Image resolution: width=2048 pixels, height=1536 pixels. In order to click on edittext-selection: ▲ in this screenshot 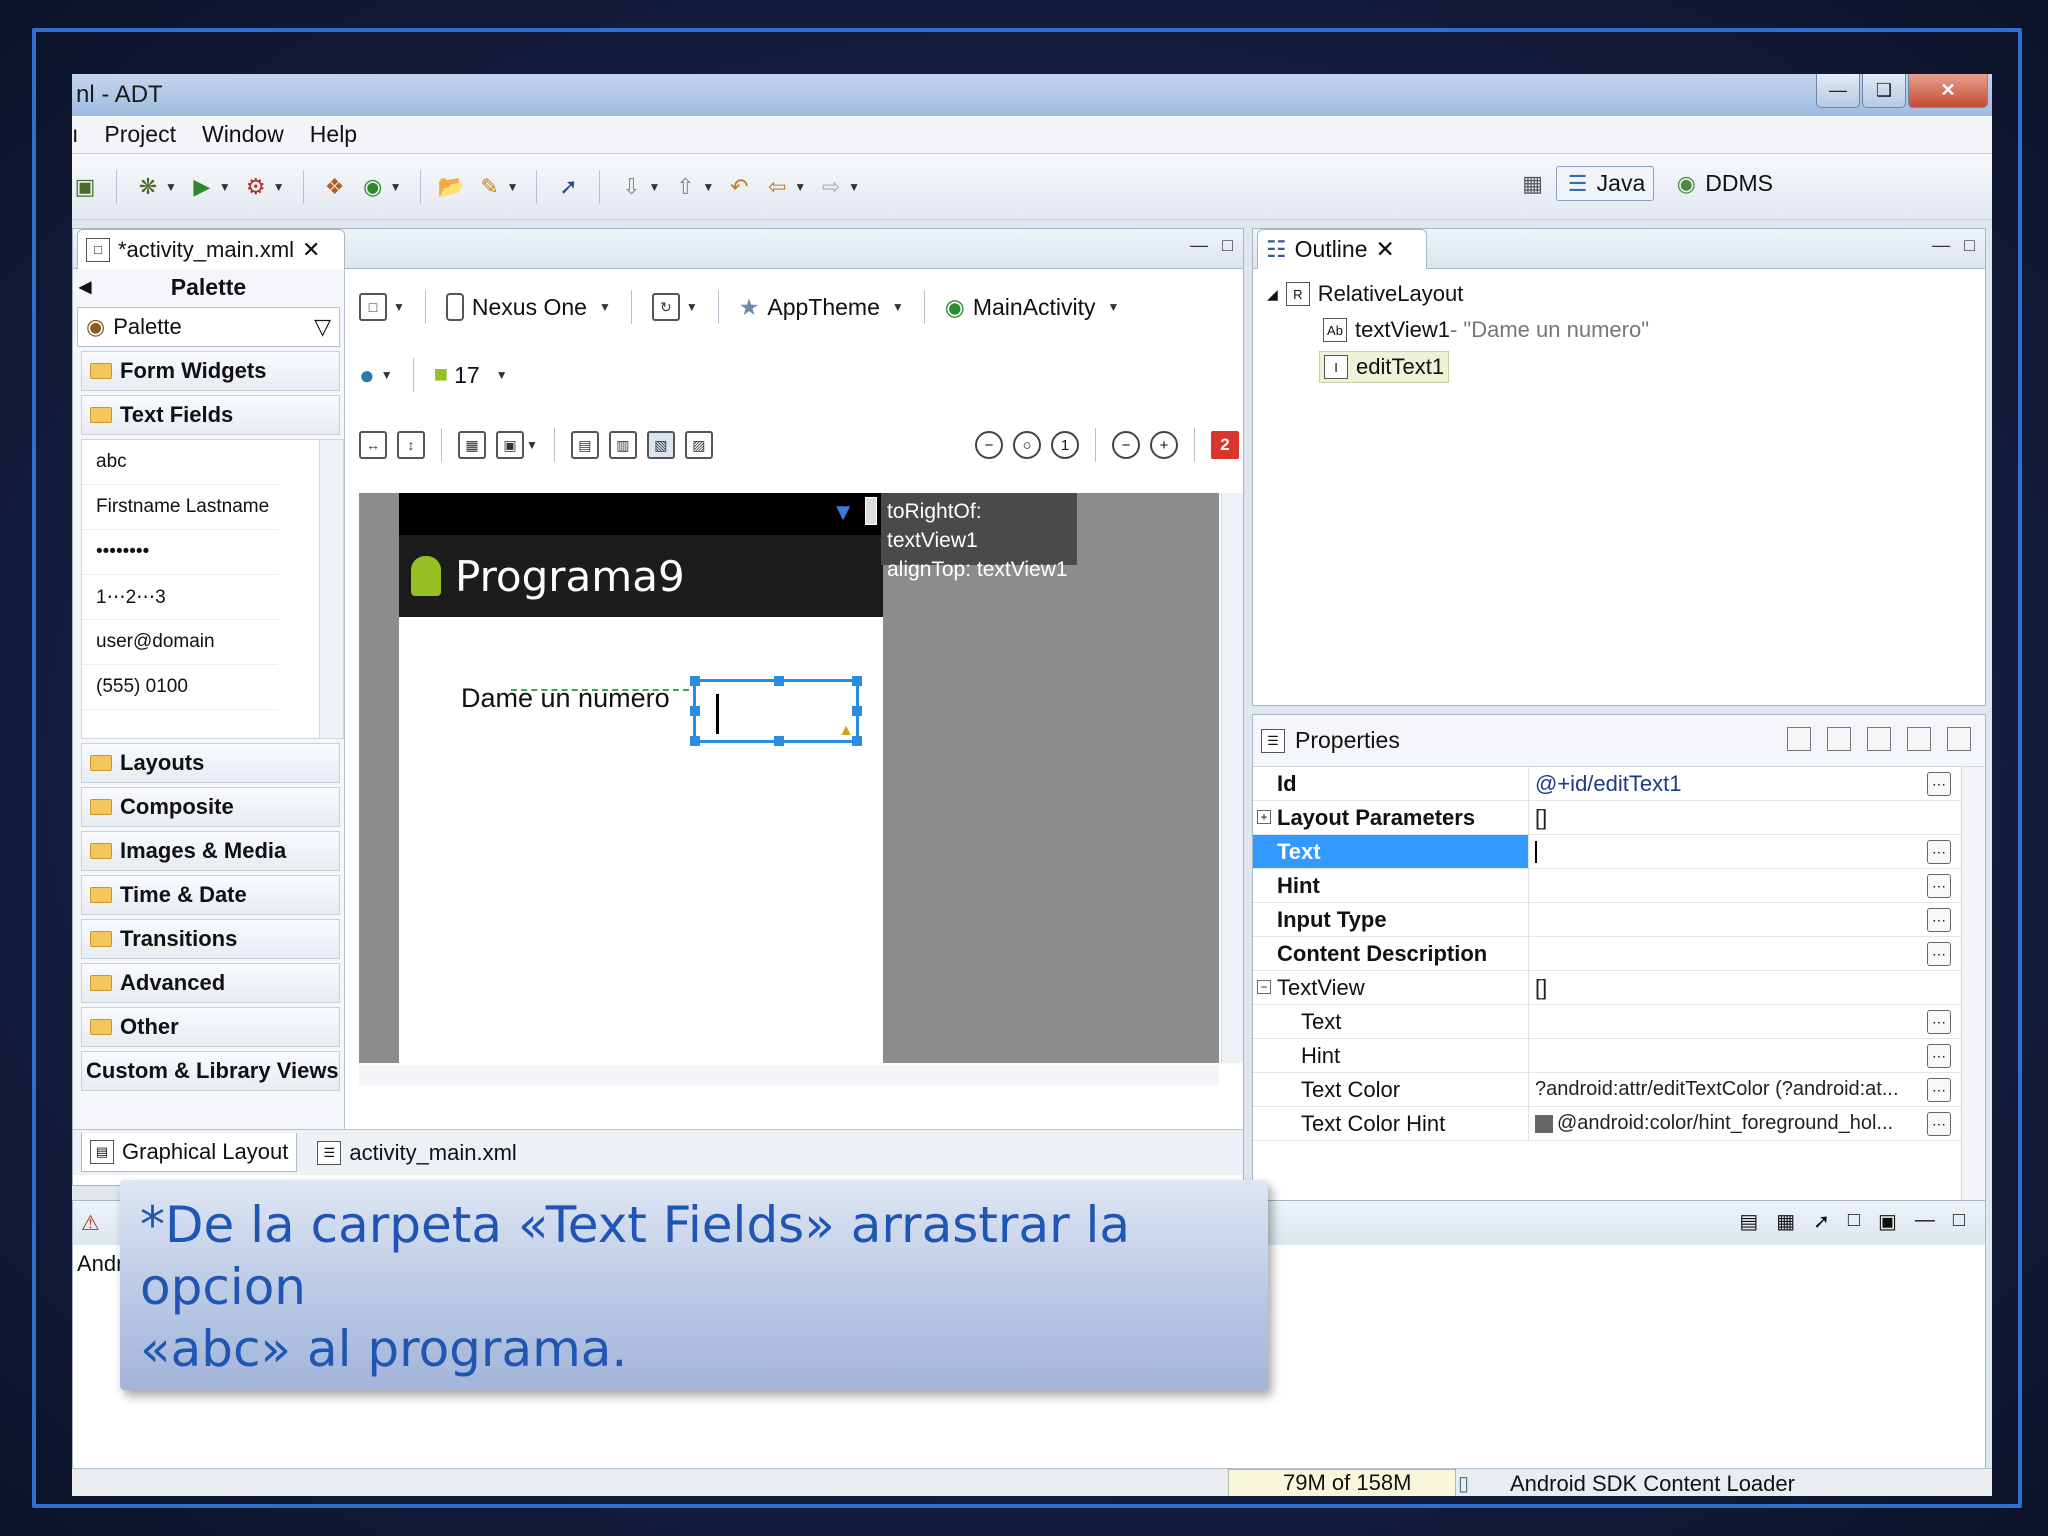, I will do `click(776, 711)`.